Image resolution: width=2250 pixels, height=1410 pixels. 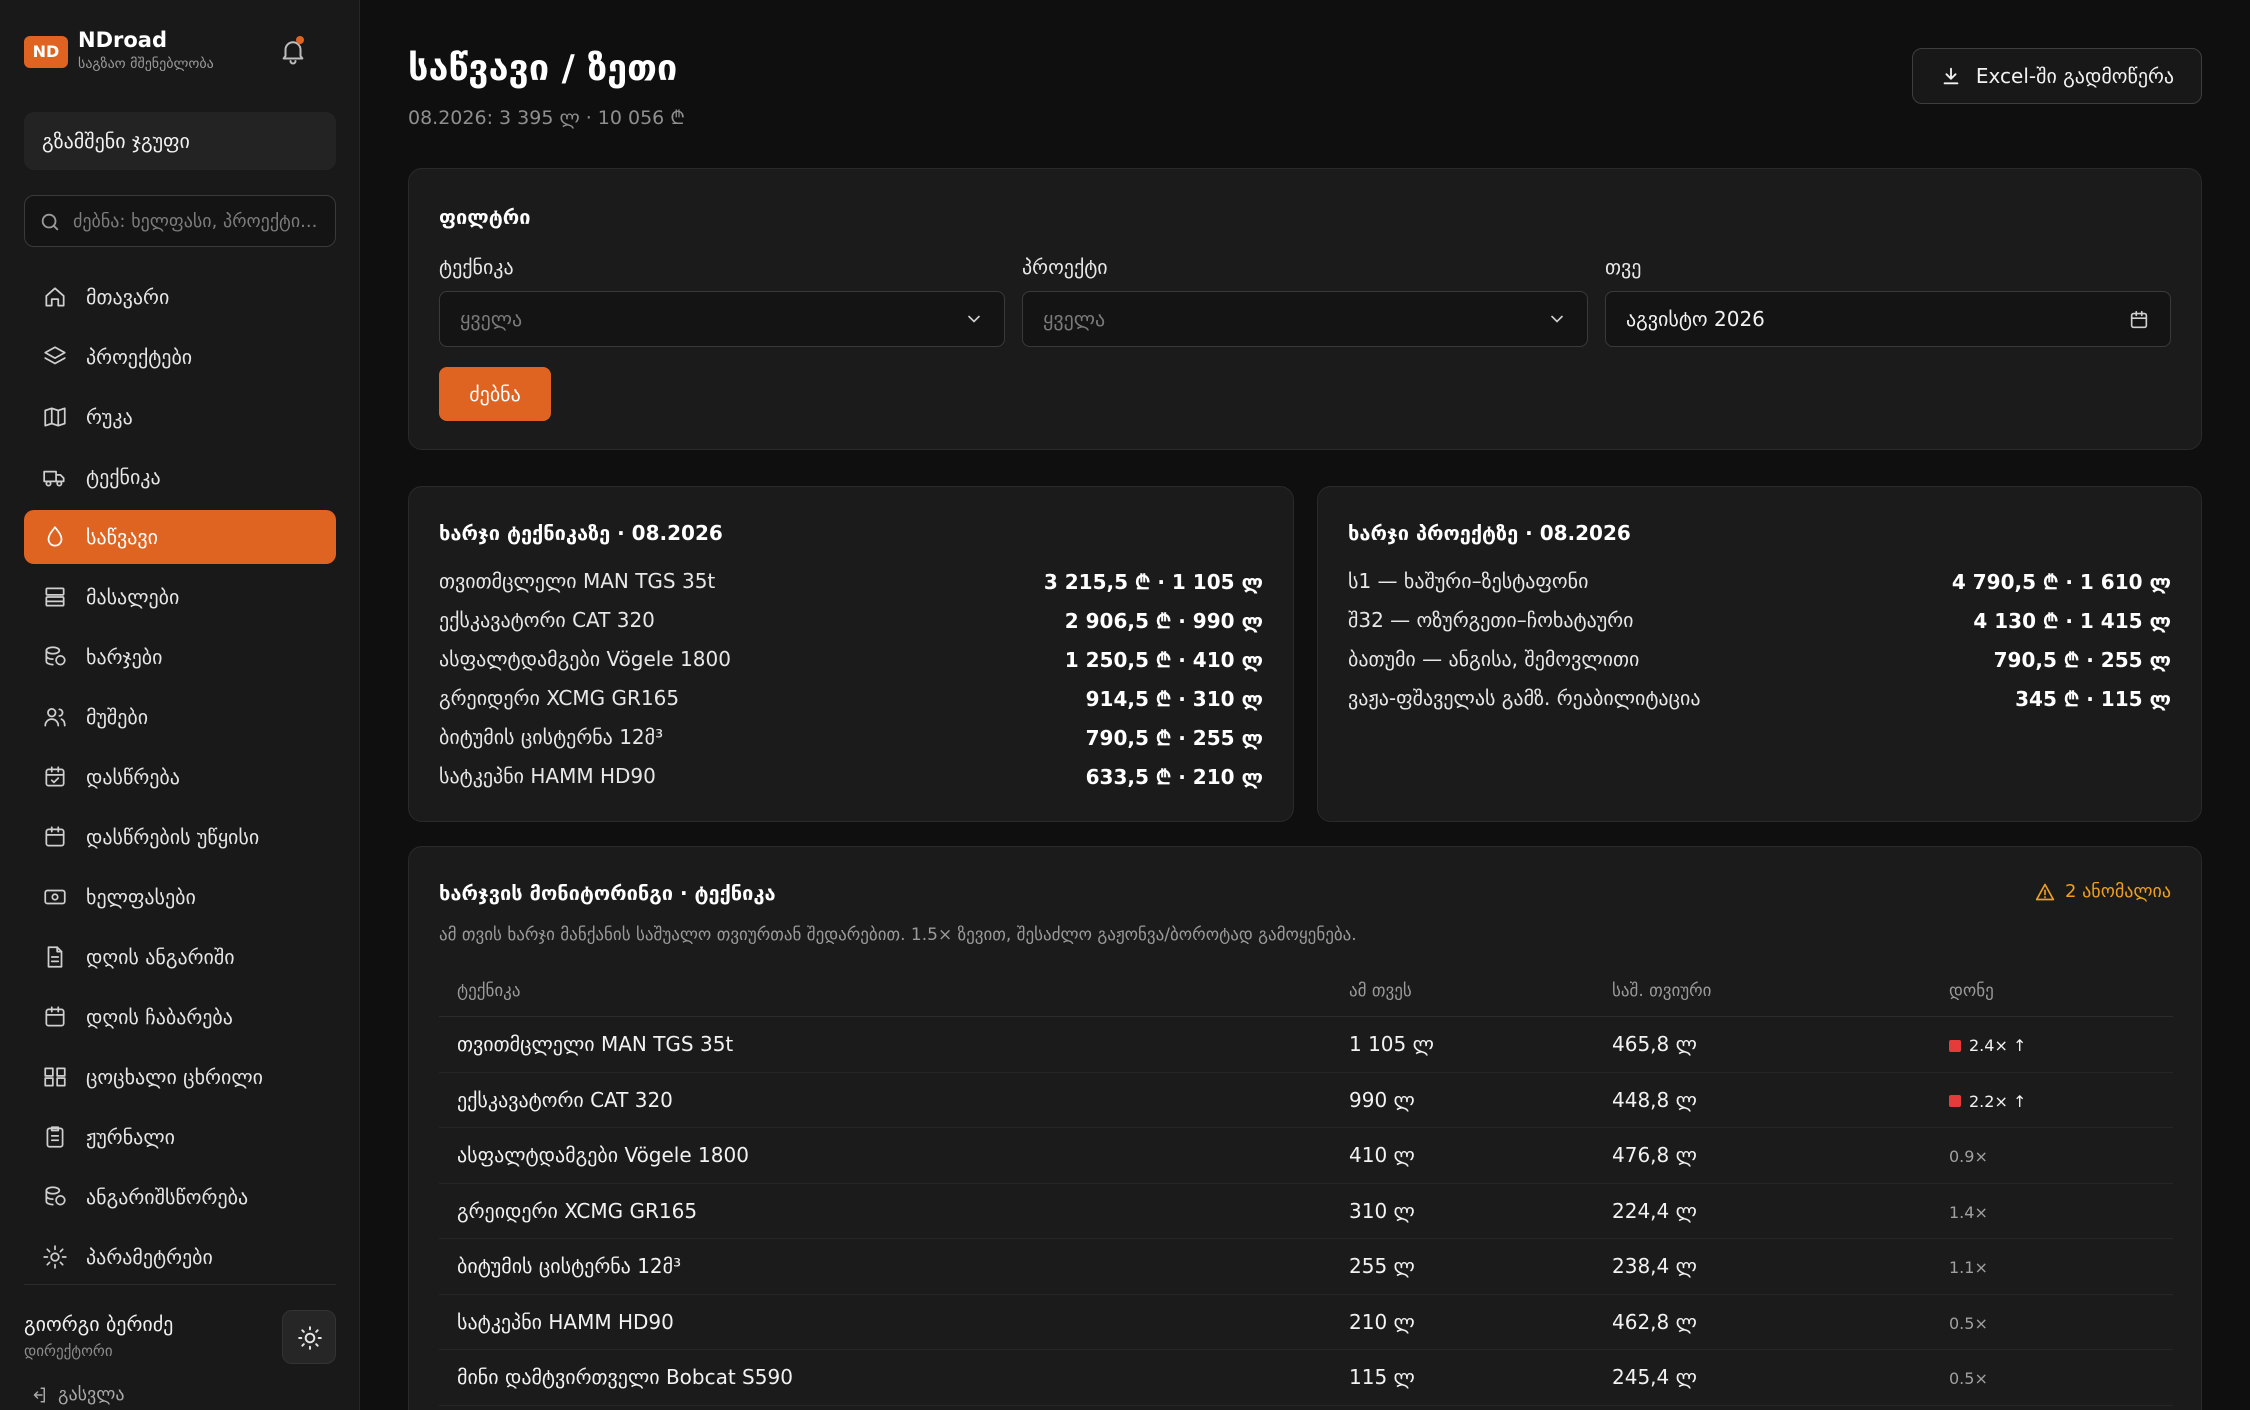 What do you see at coordinates (559, 698) in the screenshot?
I see `cost-row-name: გრეიდერი XCMG GR165` at bounding box center [559, 698].